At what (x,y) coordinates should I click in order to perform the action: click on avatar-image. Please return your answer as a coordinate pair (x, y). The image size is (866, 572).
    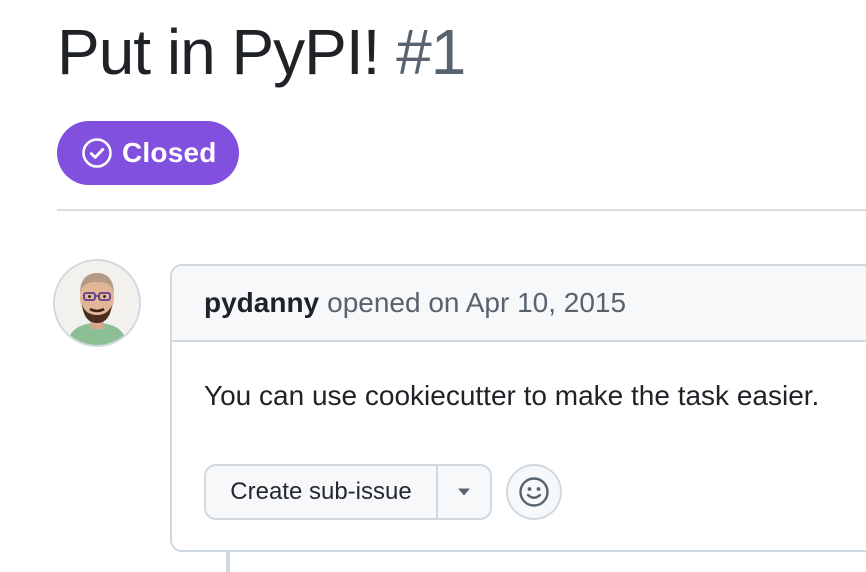
    Looking at the image, I should click on (97, 303).